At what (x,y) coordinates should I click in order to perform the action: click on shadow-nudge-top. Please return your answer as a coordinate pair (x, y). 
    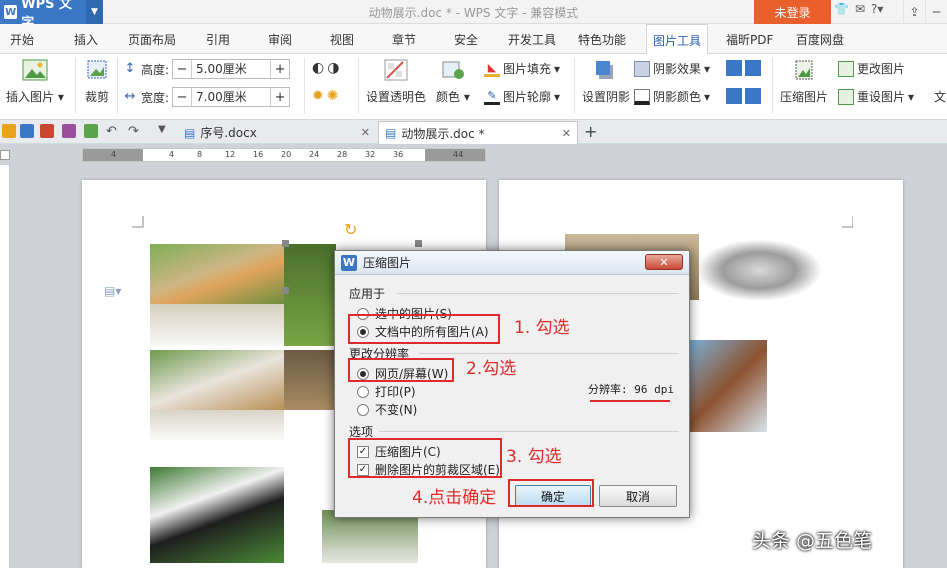
    Looking at the image, I should click on (743, 68).